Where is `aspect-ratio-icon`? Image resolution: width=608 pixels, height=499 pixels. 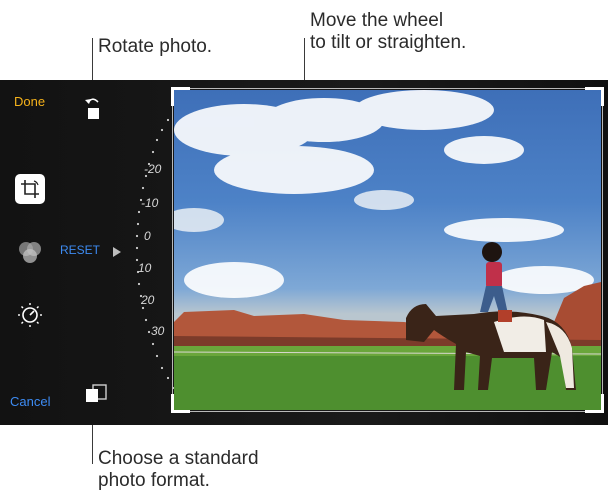 aspect-ratio-icon is located at coordinates (96, 394).